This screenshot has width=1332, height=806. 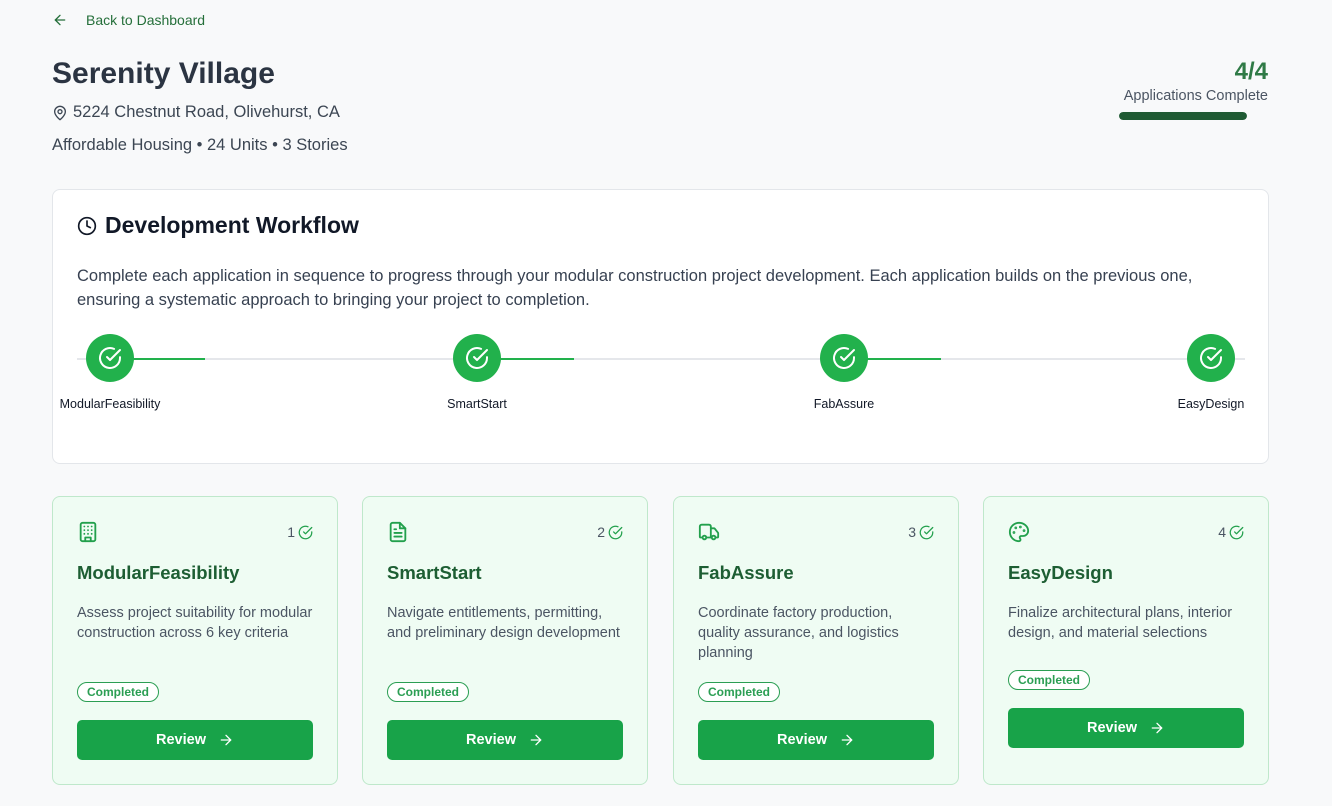 I want to click on step-easydesign: EasyDesign, so click(x=1211, y=372).